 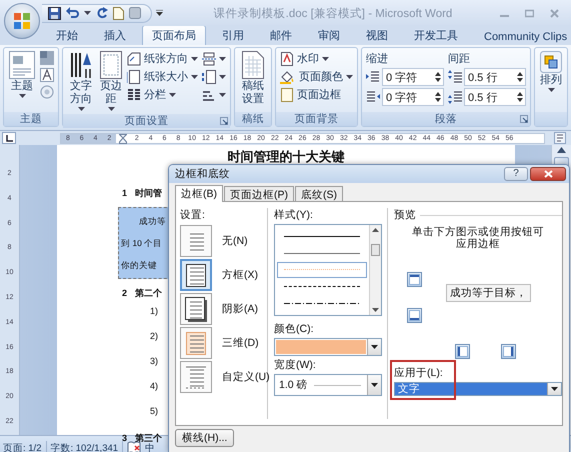 What do you see at coordinates (102, 13) in the screenshot?
I see `redo-icon` at bounding box center [102, 13].